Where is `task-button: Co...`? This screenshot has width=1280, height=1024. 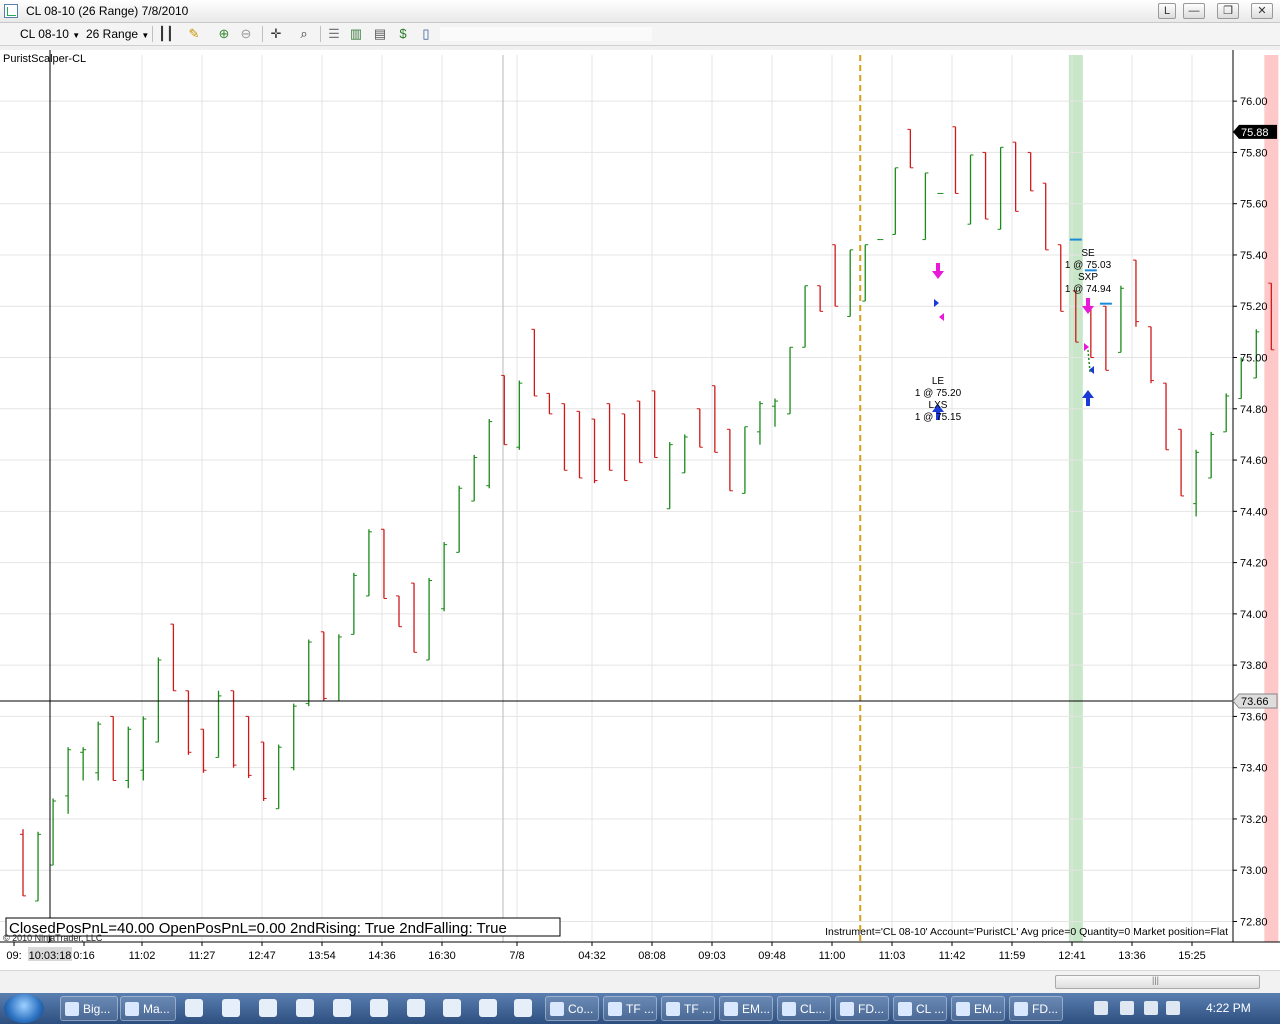
task-button: Co... is located at coordinates (572, 1008).